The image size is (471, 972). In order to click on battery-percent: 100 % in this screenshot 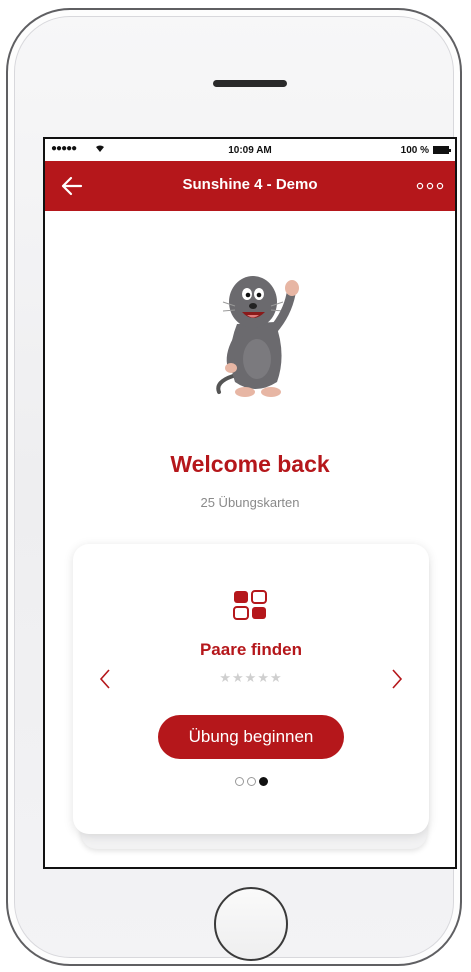, I will do `click(414, 150)`.